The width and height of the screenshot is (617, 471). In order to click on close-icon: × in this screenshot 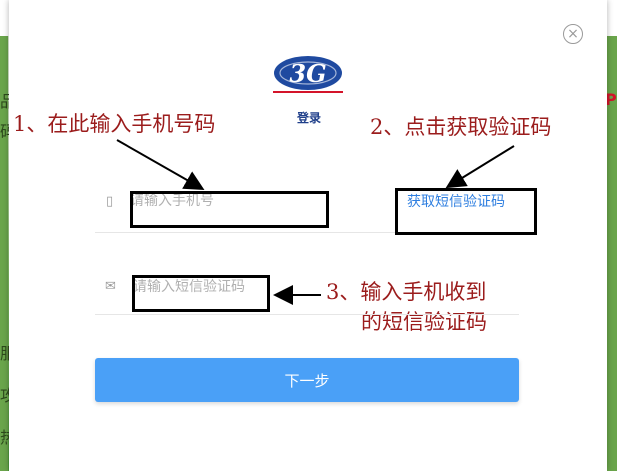, I will do `click(573, 34)`.